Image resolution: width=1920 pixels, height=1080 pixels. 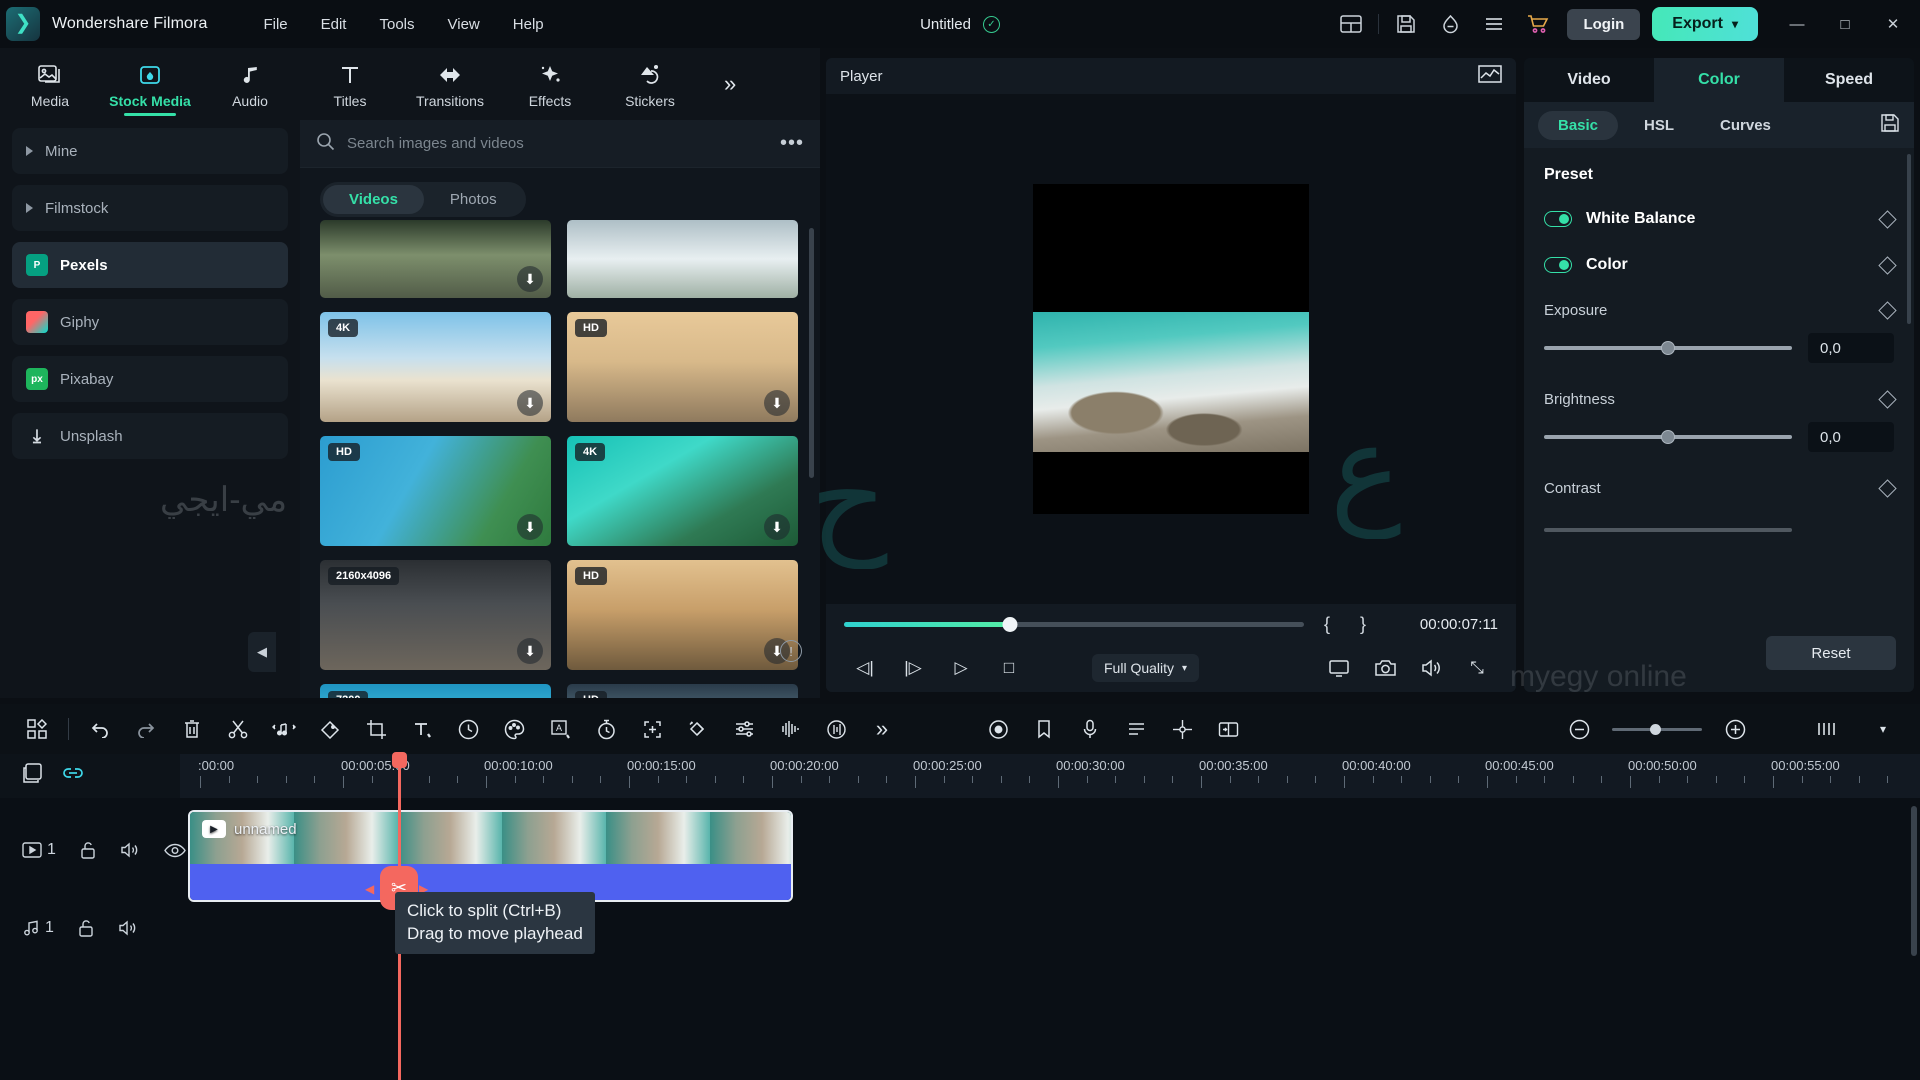 What do you see at coordinates (1558, 265) in the screenshot?
I see `color-toggle` at bounding box center [1558, 265].